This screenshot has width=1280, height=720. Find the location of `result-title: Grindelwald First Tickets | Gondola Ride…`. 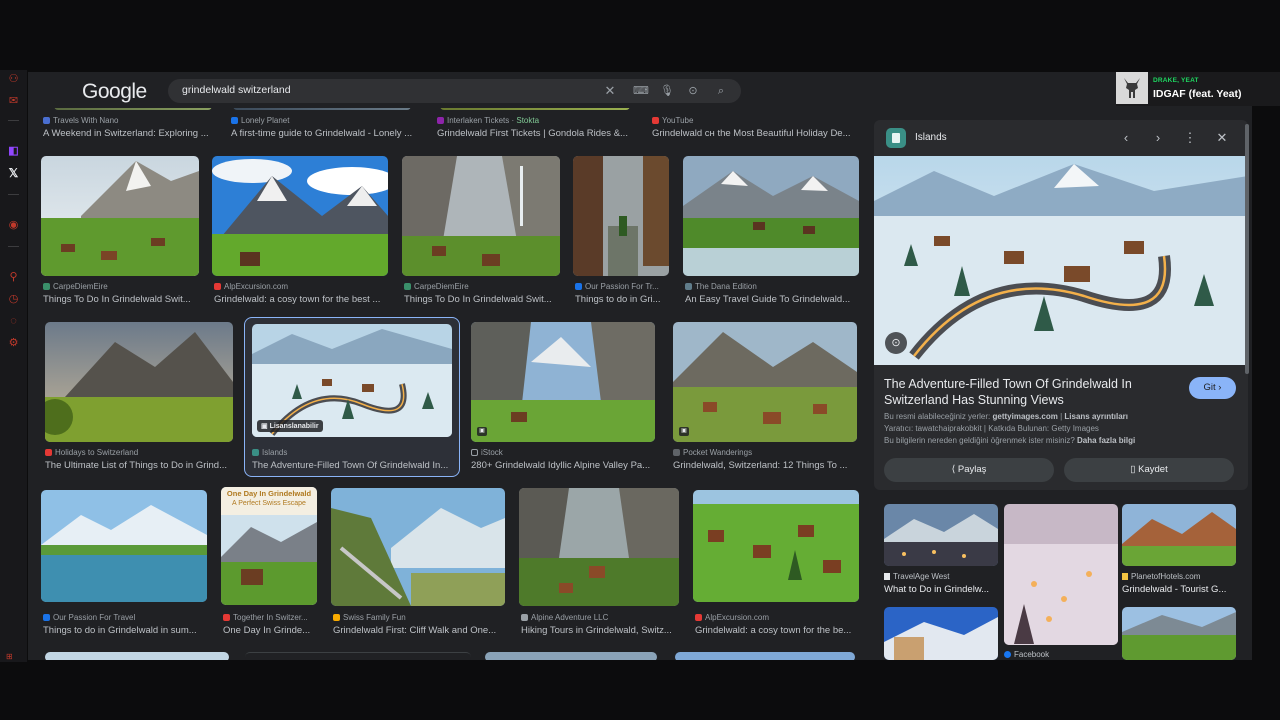

result-title: Grindelwald First Tickets | Gondola Ride… is located at coordinates (537, 133).